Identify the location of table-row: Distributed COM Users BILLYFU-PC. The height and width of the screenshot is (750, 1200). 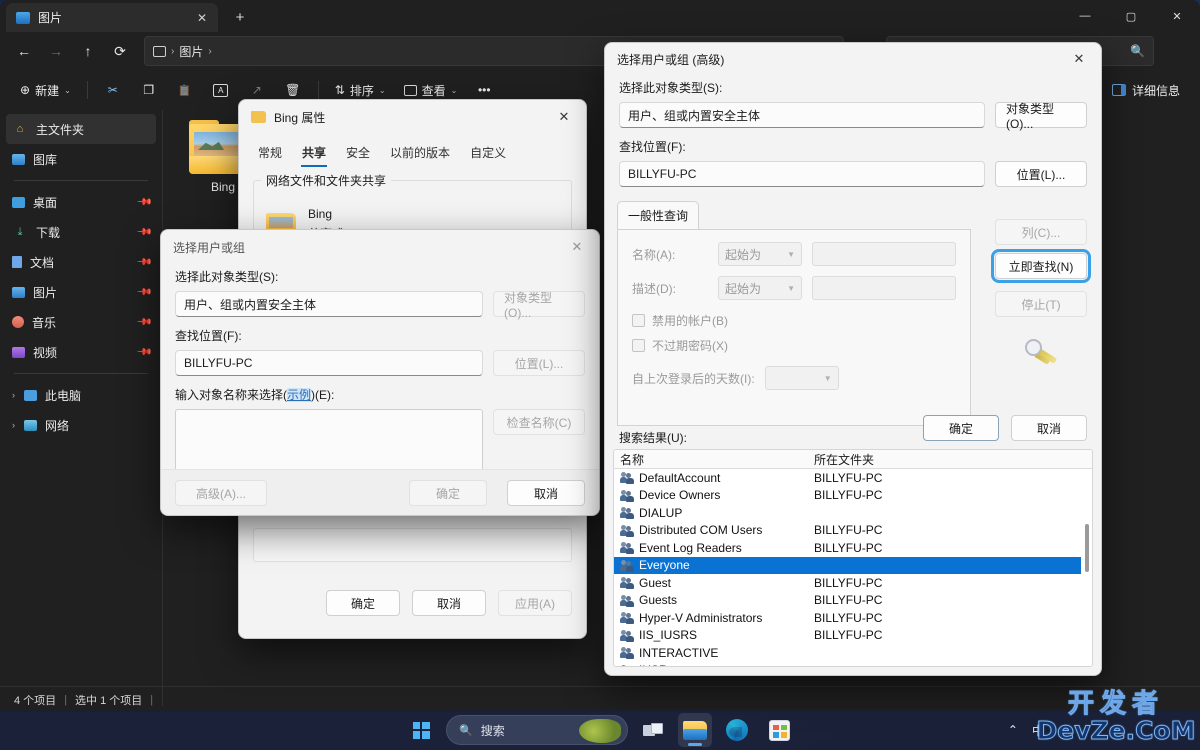
(853, 531).